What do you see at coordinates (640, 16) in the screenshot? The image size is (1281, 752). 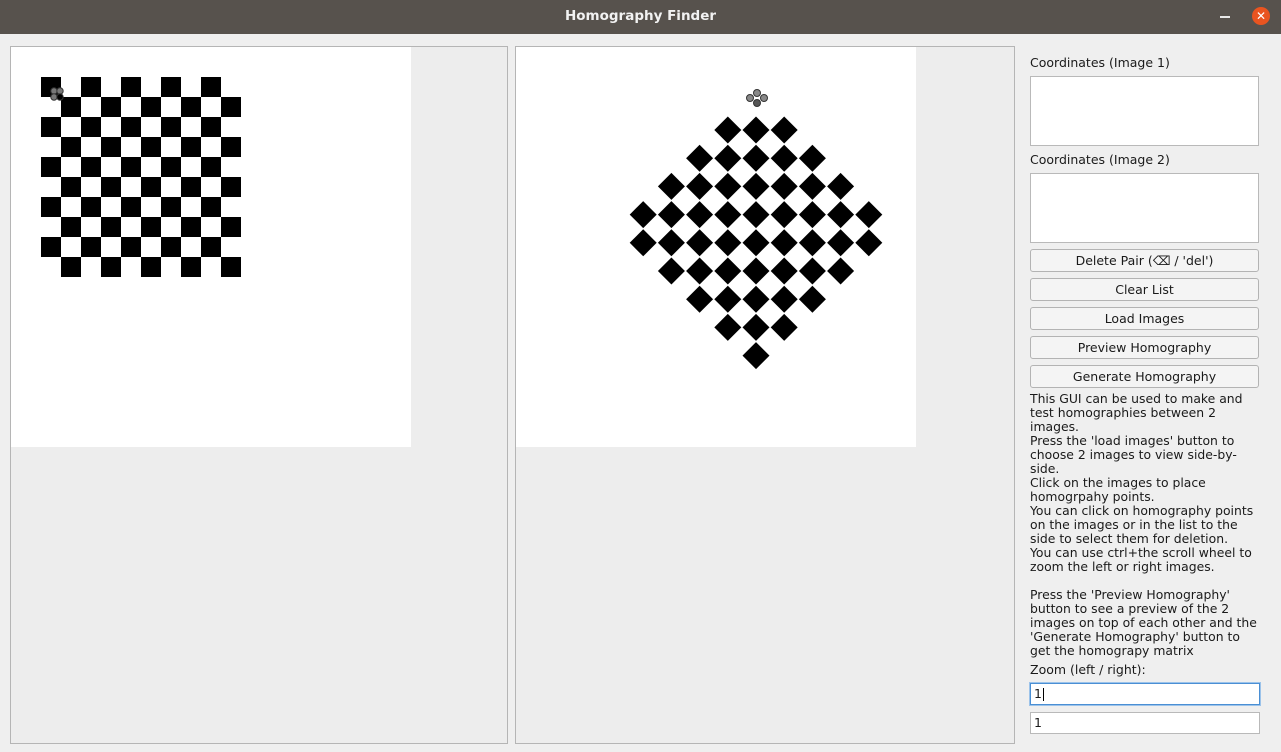 I see `window-title: Homography Finder` at bounding box center [640, 16].